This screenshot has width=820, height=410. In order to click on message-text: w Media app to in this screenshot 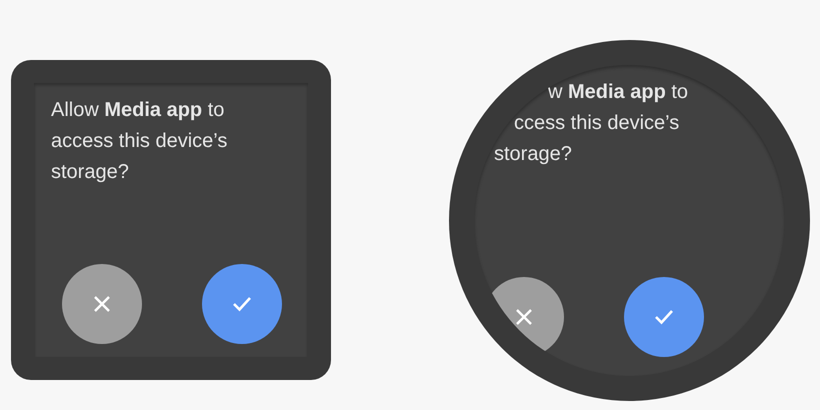, I will do `click(618, 92)`.